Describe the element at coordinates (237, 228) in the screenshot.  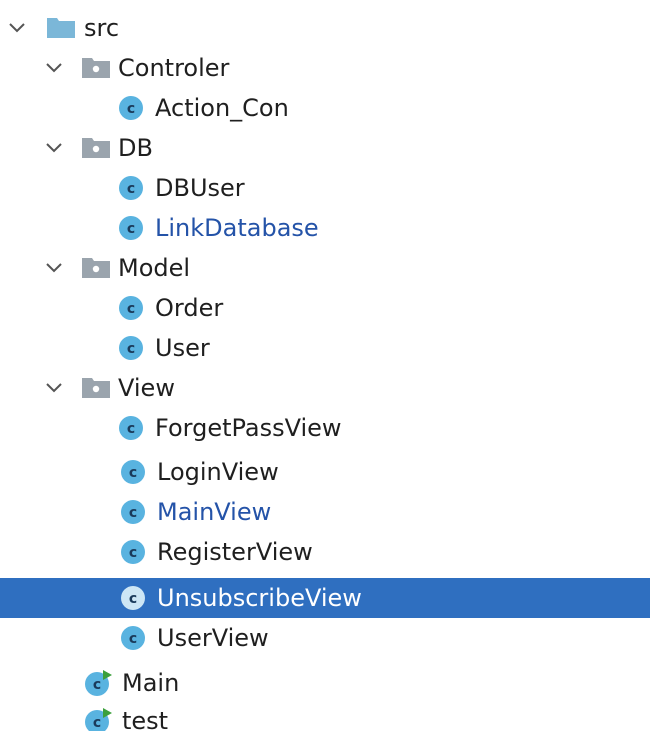
I see `tree-item-label: LinkDatabase` at that location.